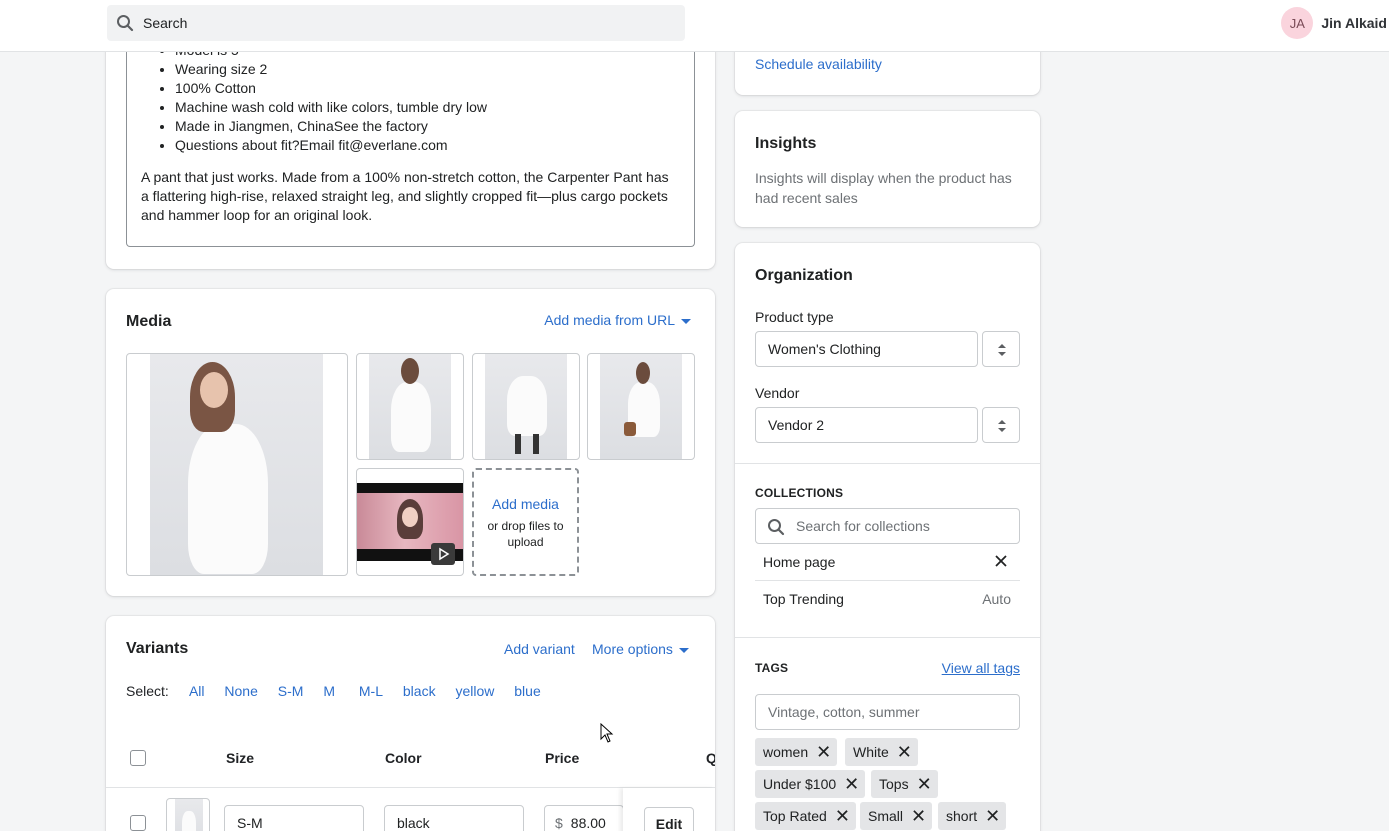  I want to click on tag-label: Tops, so click(894, 784).